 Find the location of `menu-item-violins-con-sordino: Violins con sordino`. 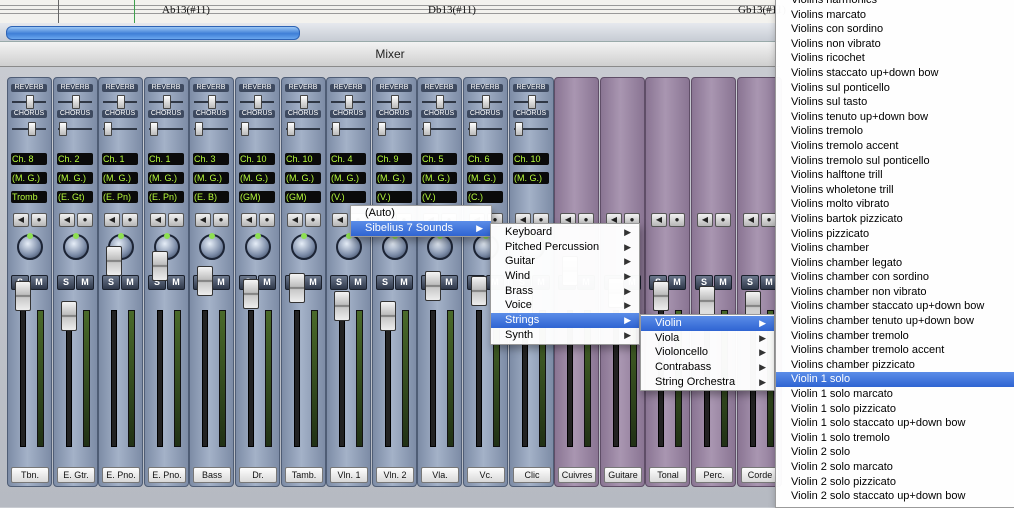

menu-item-violins-con-sordino: Violins con sordino is located at coordinates (895, 29).